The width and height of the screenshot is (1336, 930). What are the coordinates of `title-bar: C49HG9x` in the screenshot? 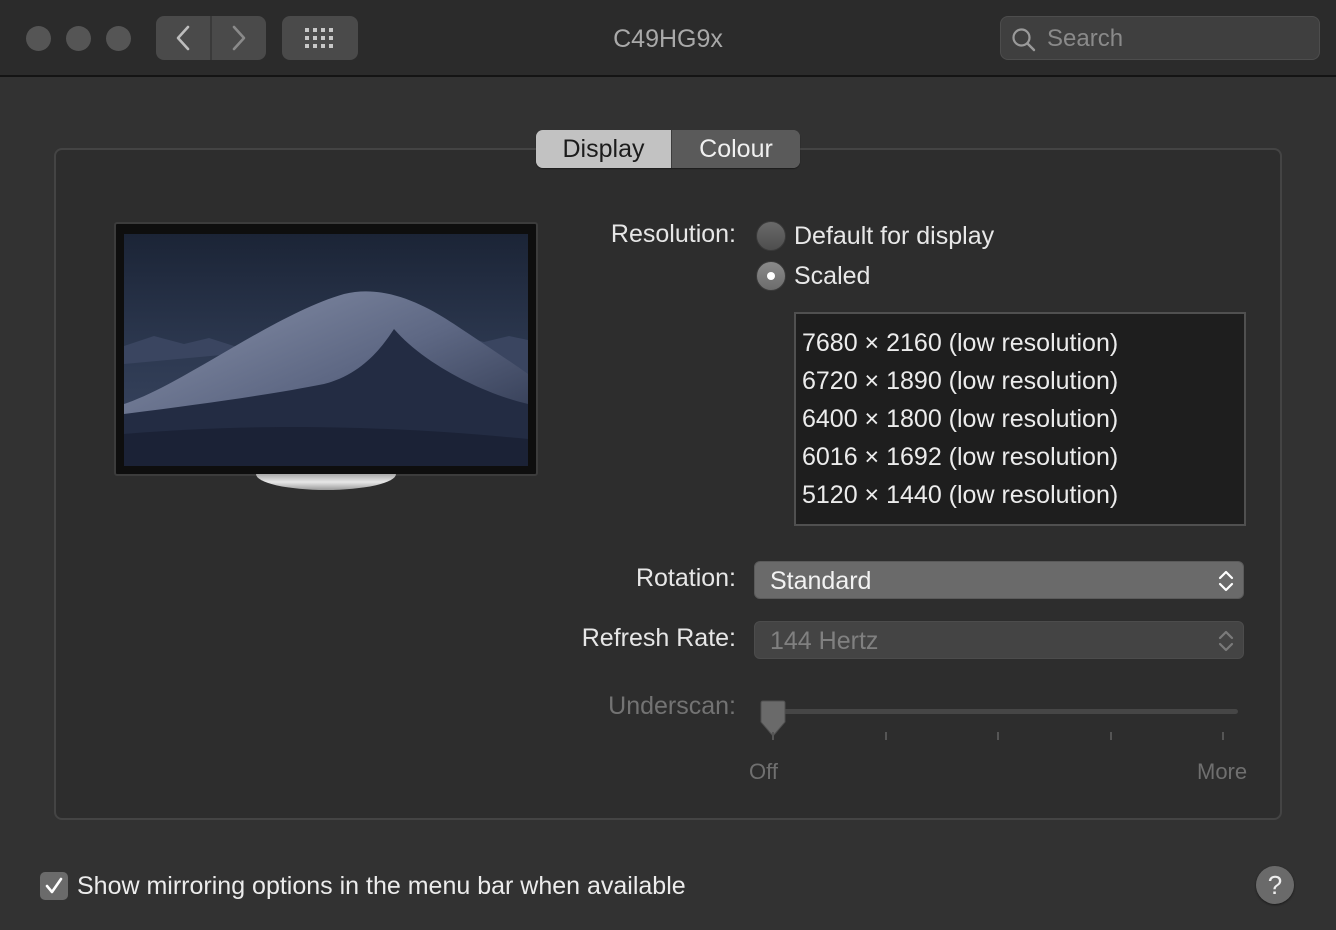 It's located at (668, 38).